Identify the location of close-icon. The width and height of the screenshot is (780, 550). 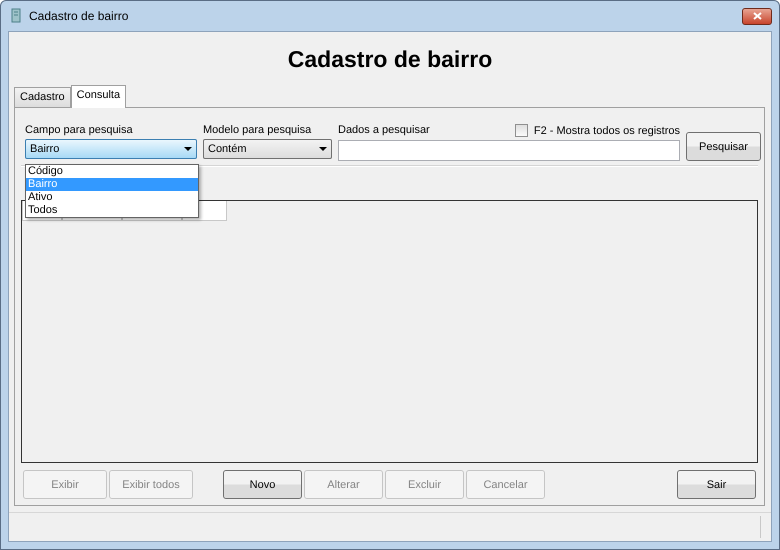
(757, 16).